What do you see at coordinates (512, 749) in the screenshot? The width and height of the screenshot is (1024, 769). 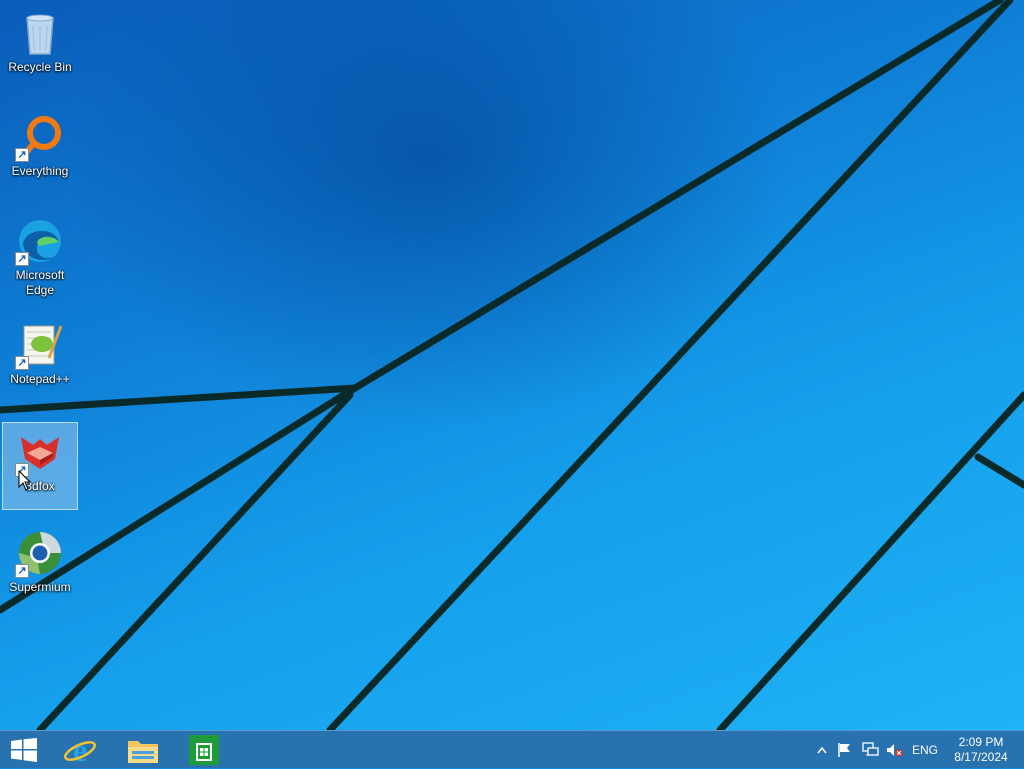 I see `taskbar: e ENG 2:09 PM 8/17/2024` at bounding box center [512, 749].